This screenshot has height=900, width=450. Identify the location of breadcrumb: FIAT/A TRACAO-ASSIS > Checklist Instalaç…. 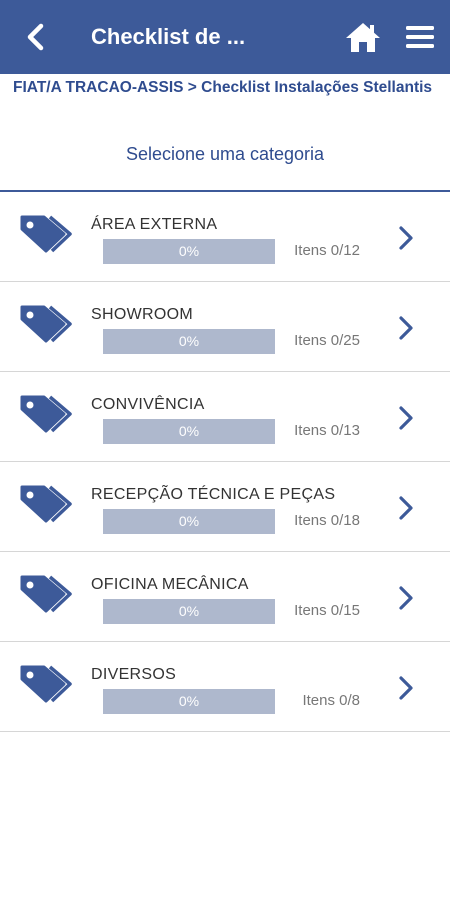
(223, 87).